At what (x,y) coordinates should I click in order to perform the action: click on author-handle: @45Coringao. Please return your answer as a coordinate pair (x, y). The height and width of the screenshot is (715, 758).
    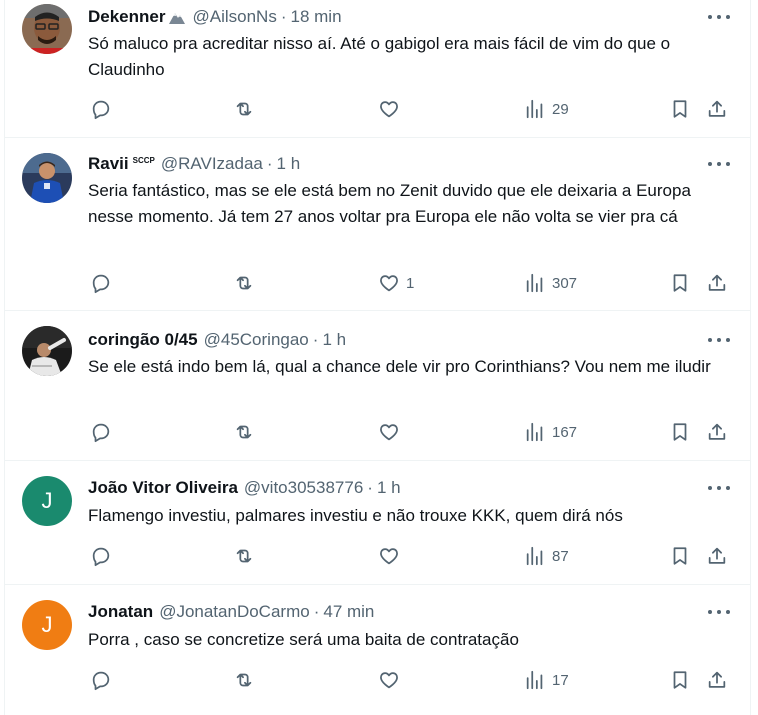
    Looking at the image, I should click on (256, 340).